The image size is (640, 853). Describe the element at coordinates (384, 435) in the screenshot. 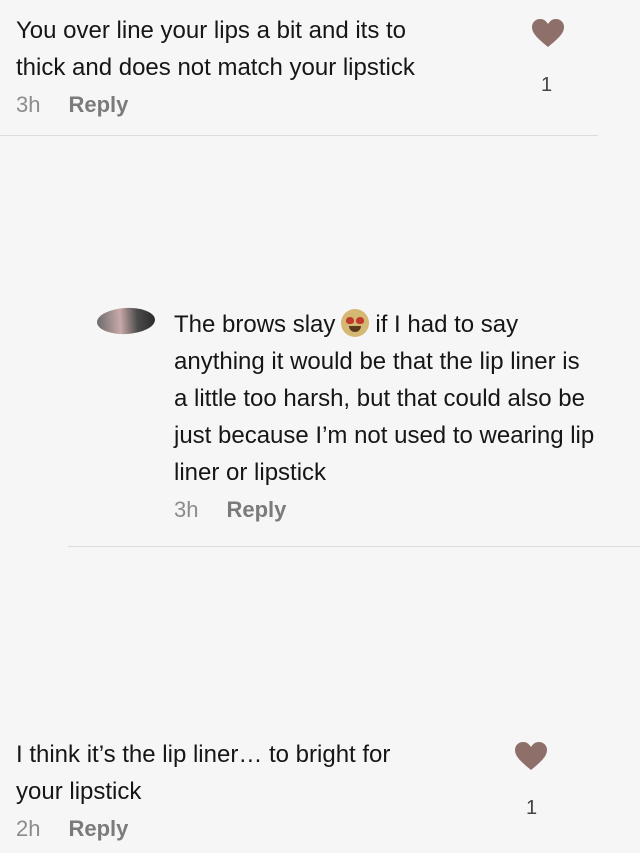

I see `comment-text-line: just because I’m not used to wearing lip` at that location.